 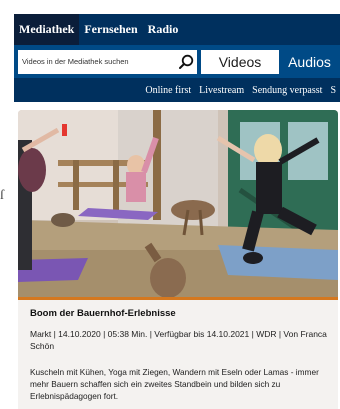 I want to click on accent-bar, so click(x=178, y=298).